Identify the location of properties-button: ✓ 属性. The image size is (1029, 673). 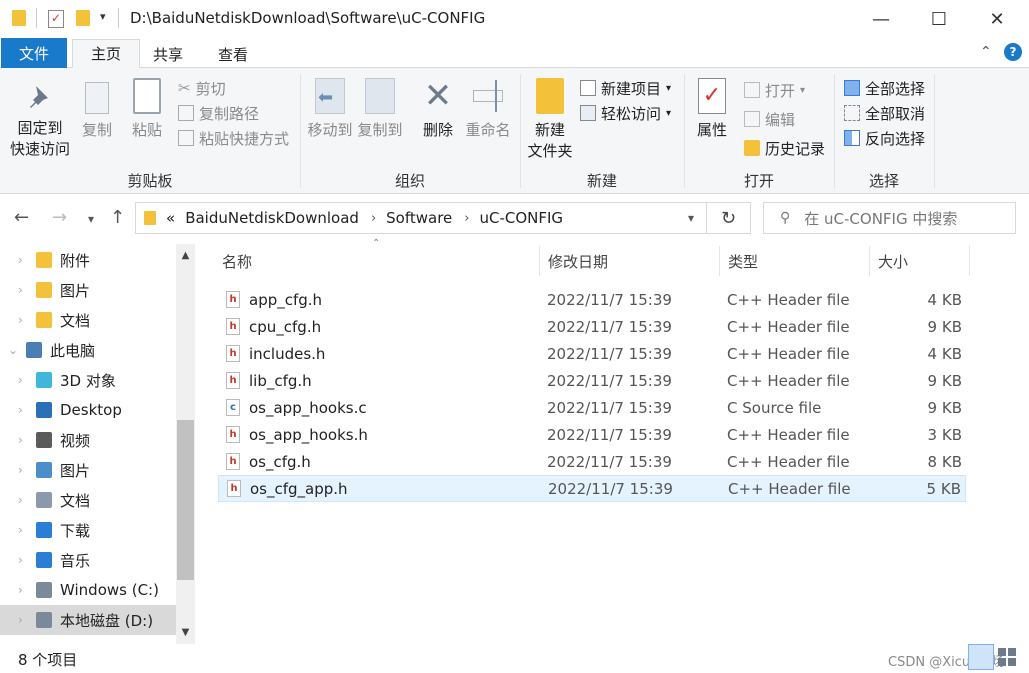
(712, 109).